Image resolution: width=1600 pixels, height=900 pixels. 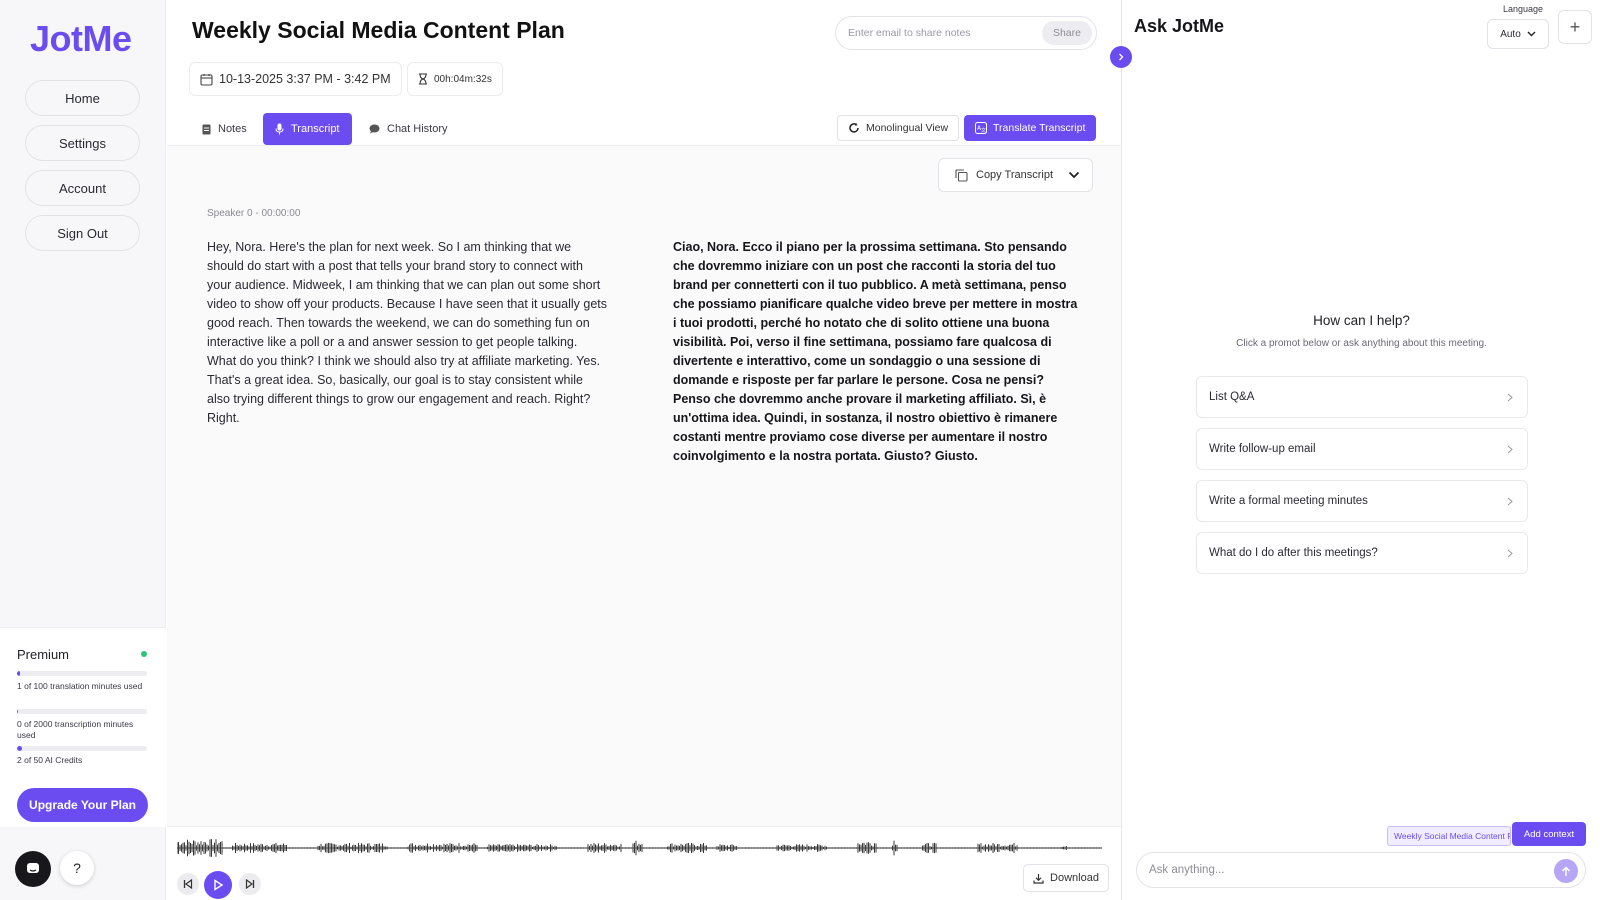 I want to click on calendar-icon, so click(x=206, y=79).